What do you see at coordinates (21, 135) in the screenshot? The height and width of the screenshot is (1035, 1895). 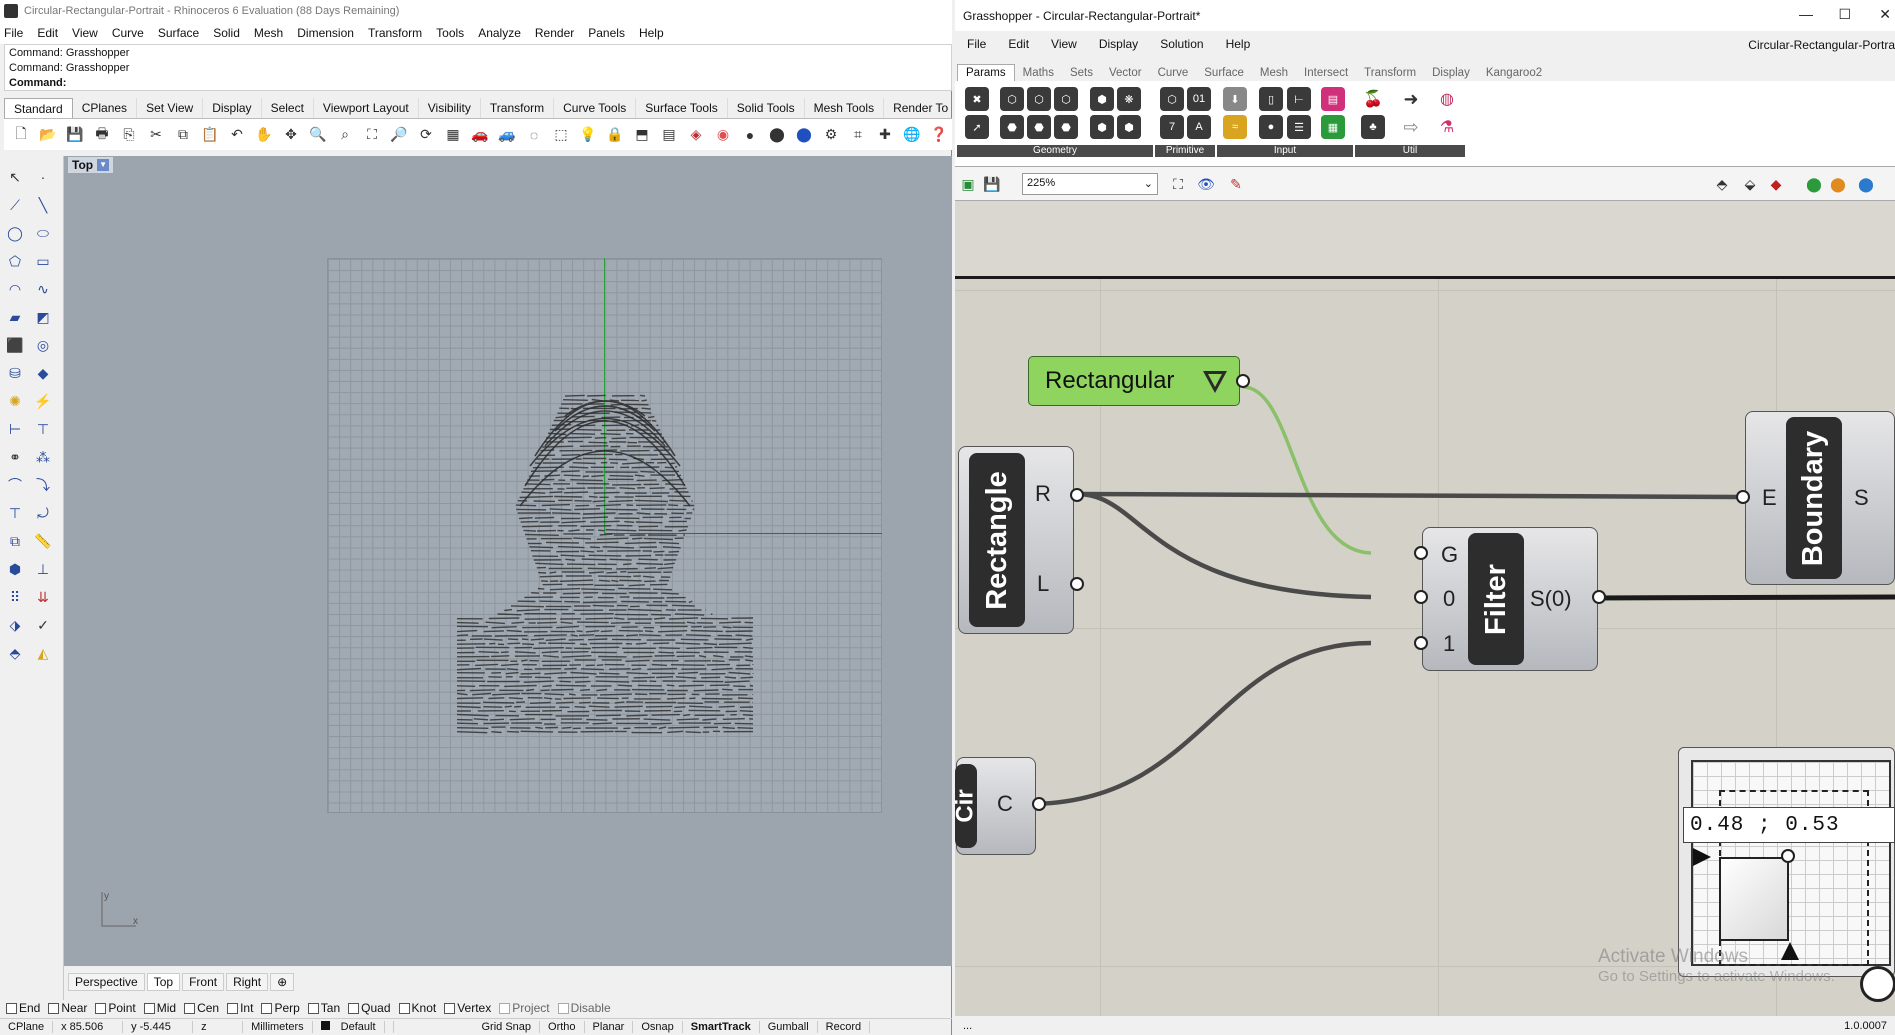 I see `new-file-icon: 🗋` at bounding box center [21, 135].